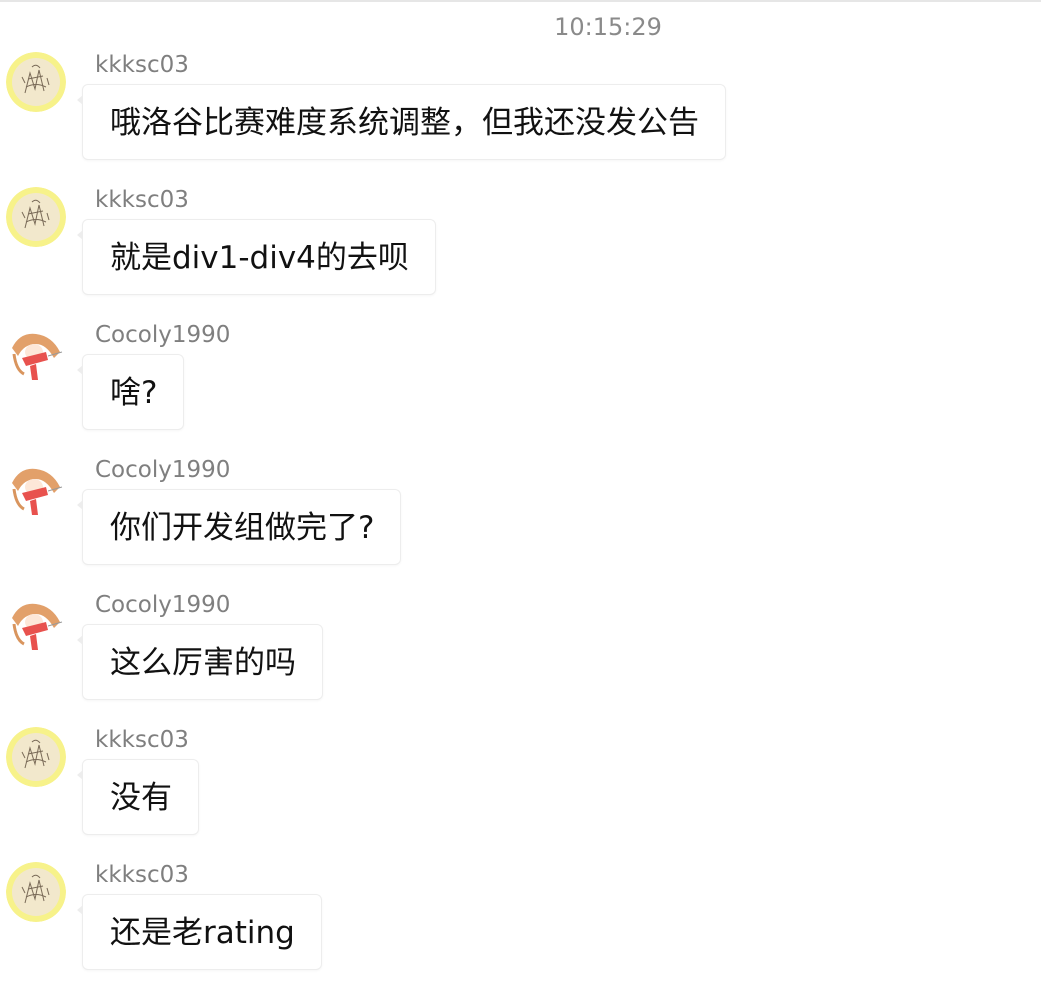 The image size is (1041, 1008). What do you see at coordinates (259, 258) in the screenshot?
I see `message-text: 就是div1-div4的去呗` at bounding box center [259, 258].